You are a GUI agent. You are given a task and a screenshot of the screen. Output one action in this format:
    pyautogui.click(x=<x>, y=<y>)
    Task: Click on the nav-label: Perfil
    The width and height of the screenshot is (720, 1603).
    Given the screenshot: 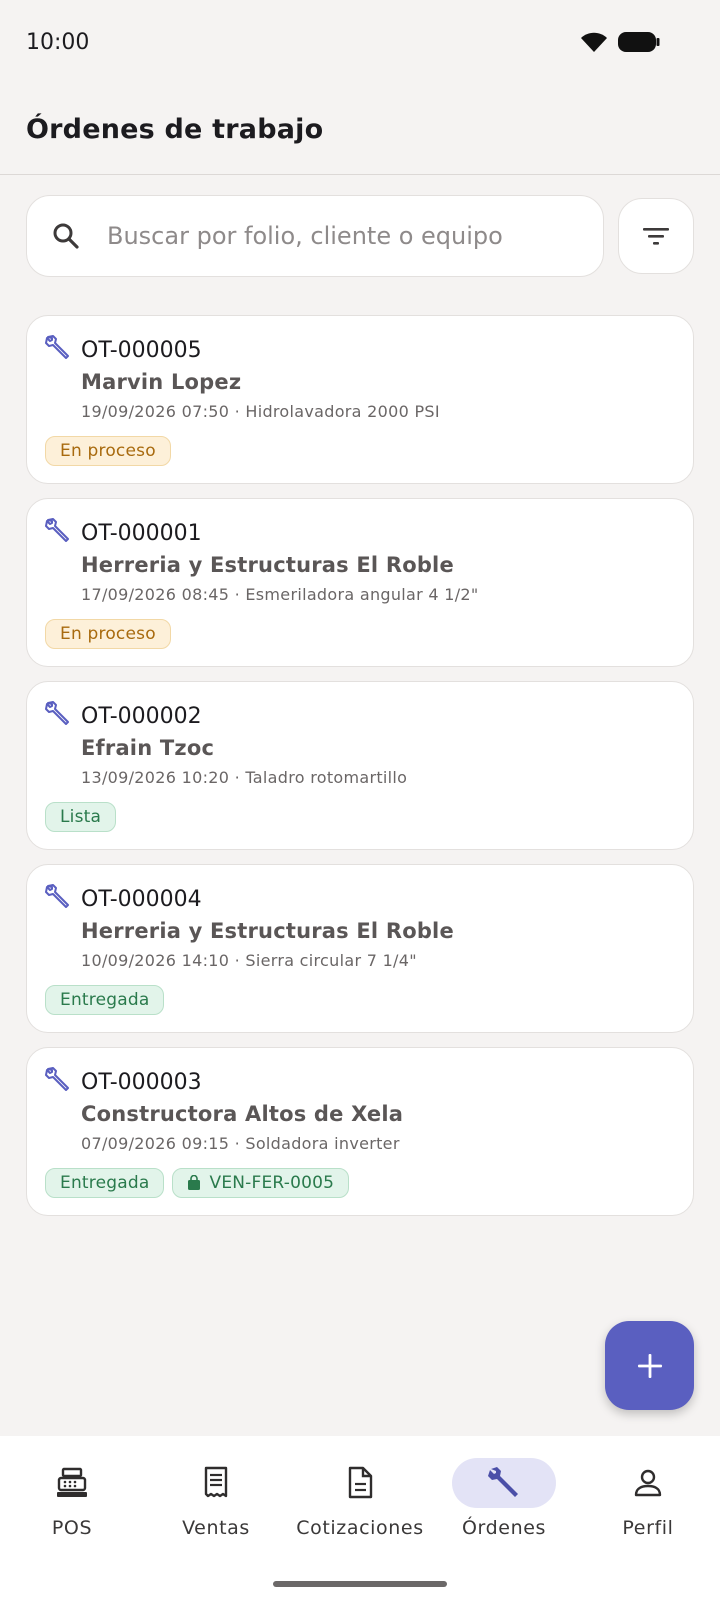 What is the action you would take?
    pyautogui.click(x=648, y=1528)
    